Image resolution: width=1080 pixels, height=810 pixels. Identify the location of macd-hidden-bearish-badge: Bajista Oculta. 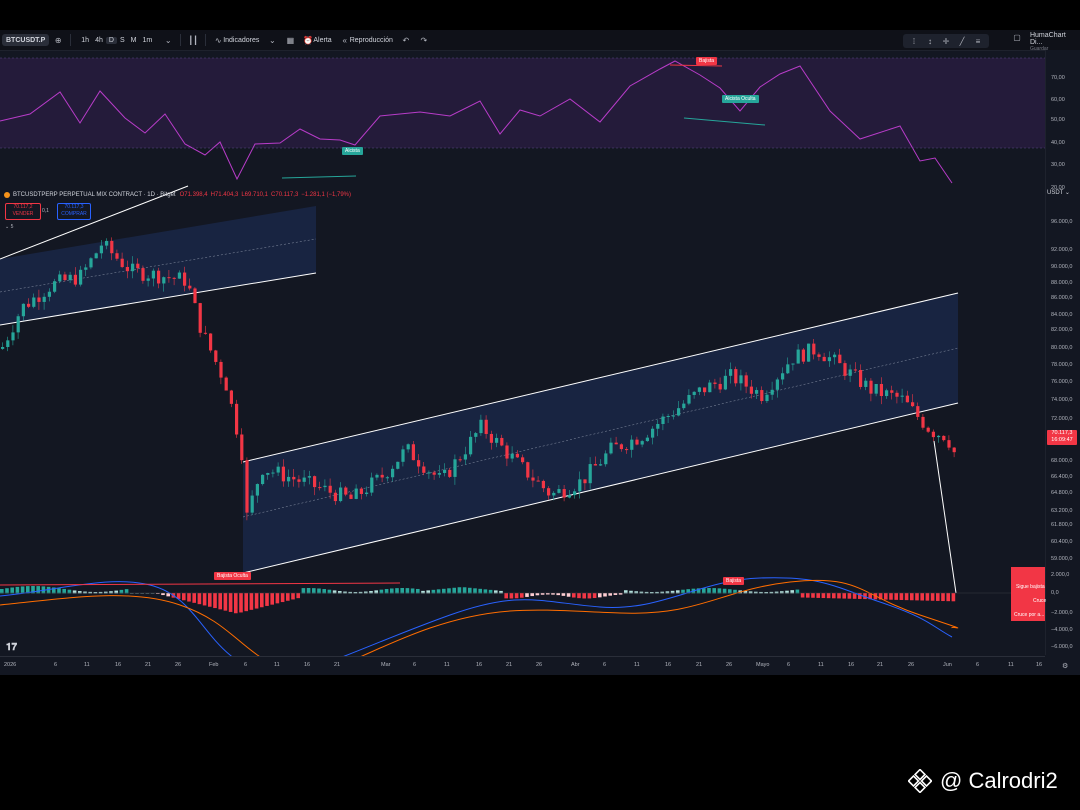
(232, 576).